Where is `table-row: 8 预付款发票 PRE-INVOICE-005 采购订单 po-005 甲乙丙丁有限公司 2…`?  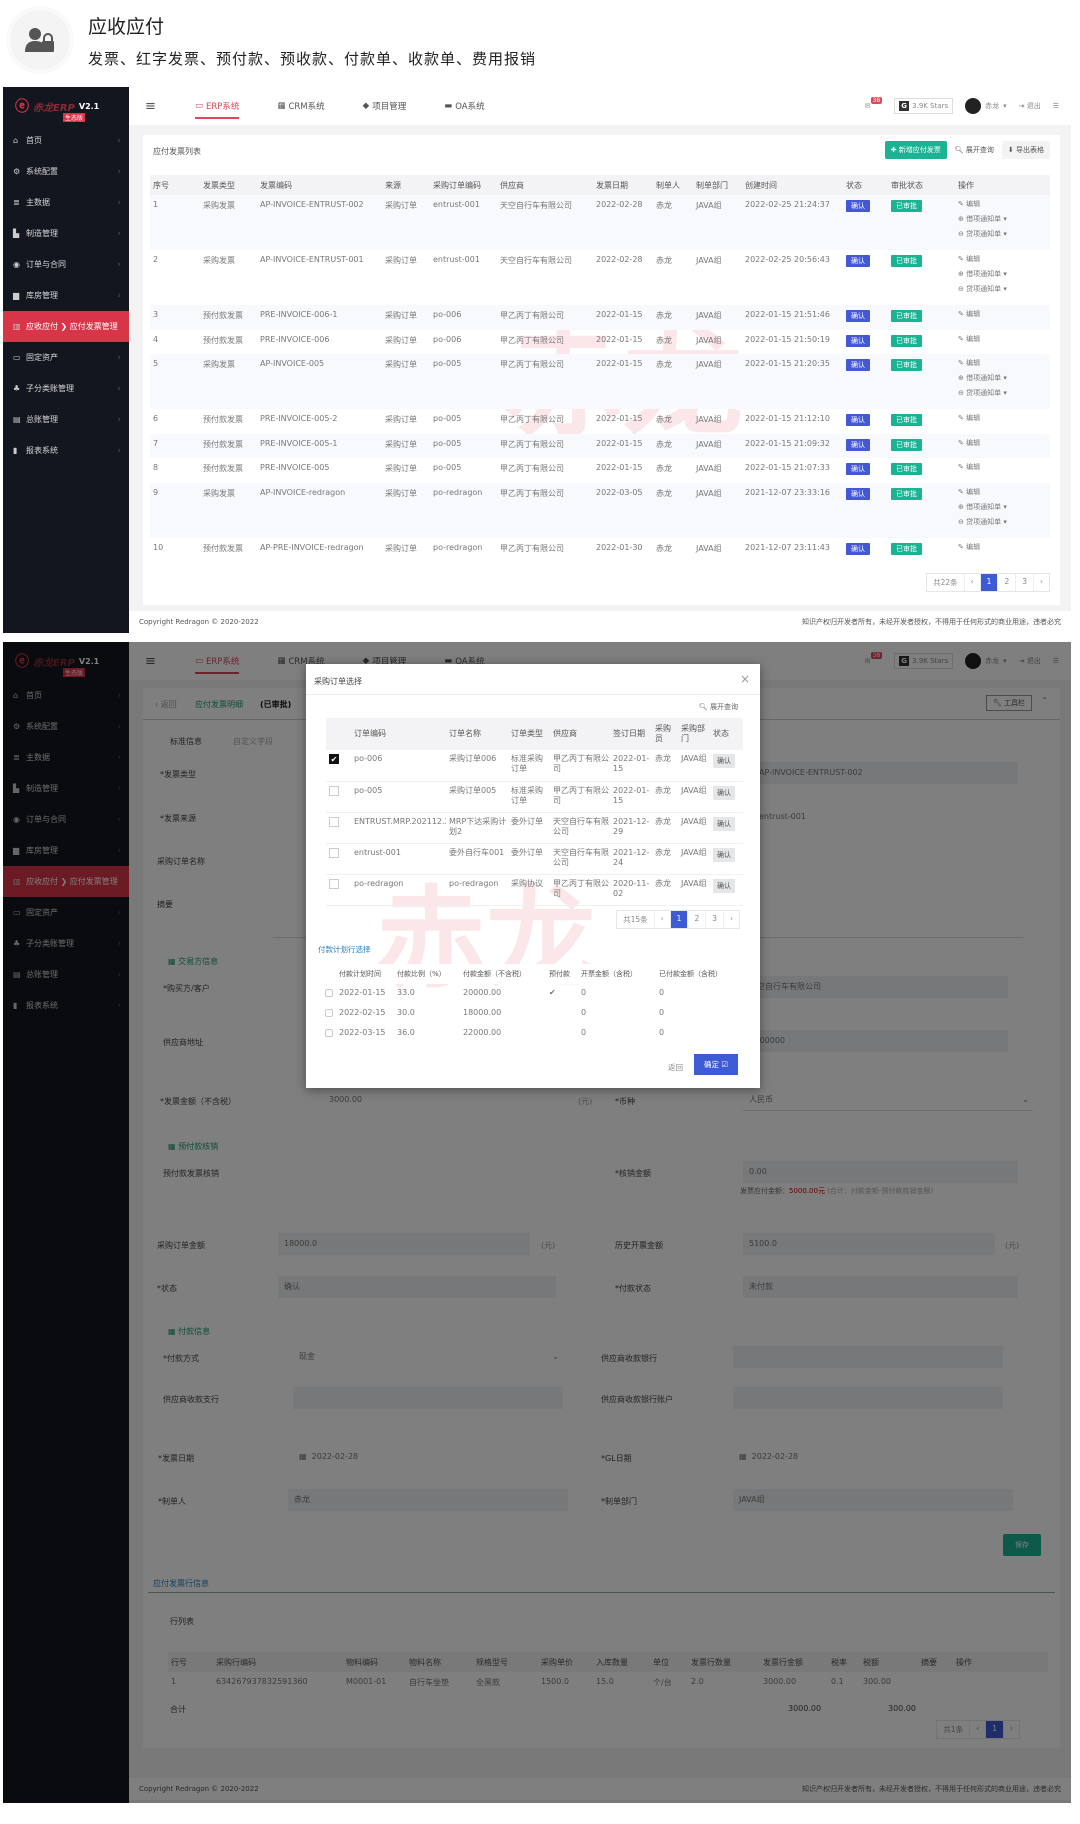
table-row: 8 预付款发票 PRE-INVOICE-005 采购订单 po-005 甲乙丙丁有限公司 2… is located at coordinates (600, 470).